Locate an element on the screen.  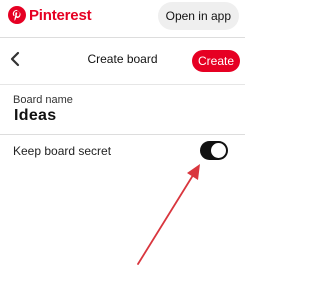
keep-secret-label: Keep board secret is located at coordinates (62, 151).